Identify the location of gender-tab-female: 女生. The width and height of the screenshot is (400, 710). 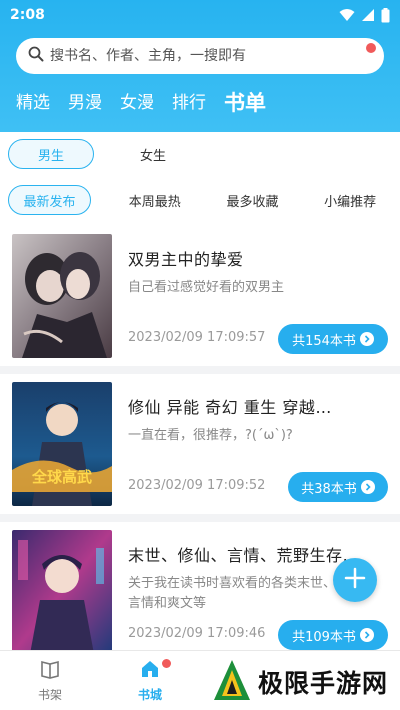
(153, 154).